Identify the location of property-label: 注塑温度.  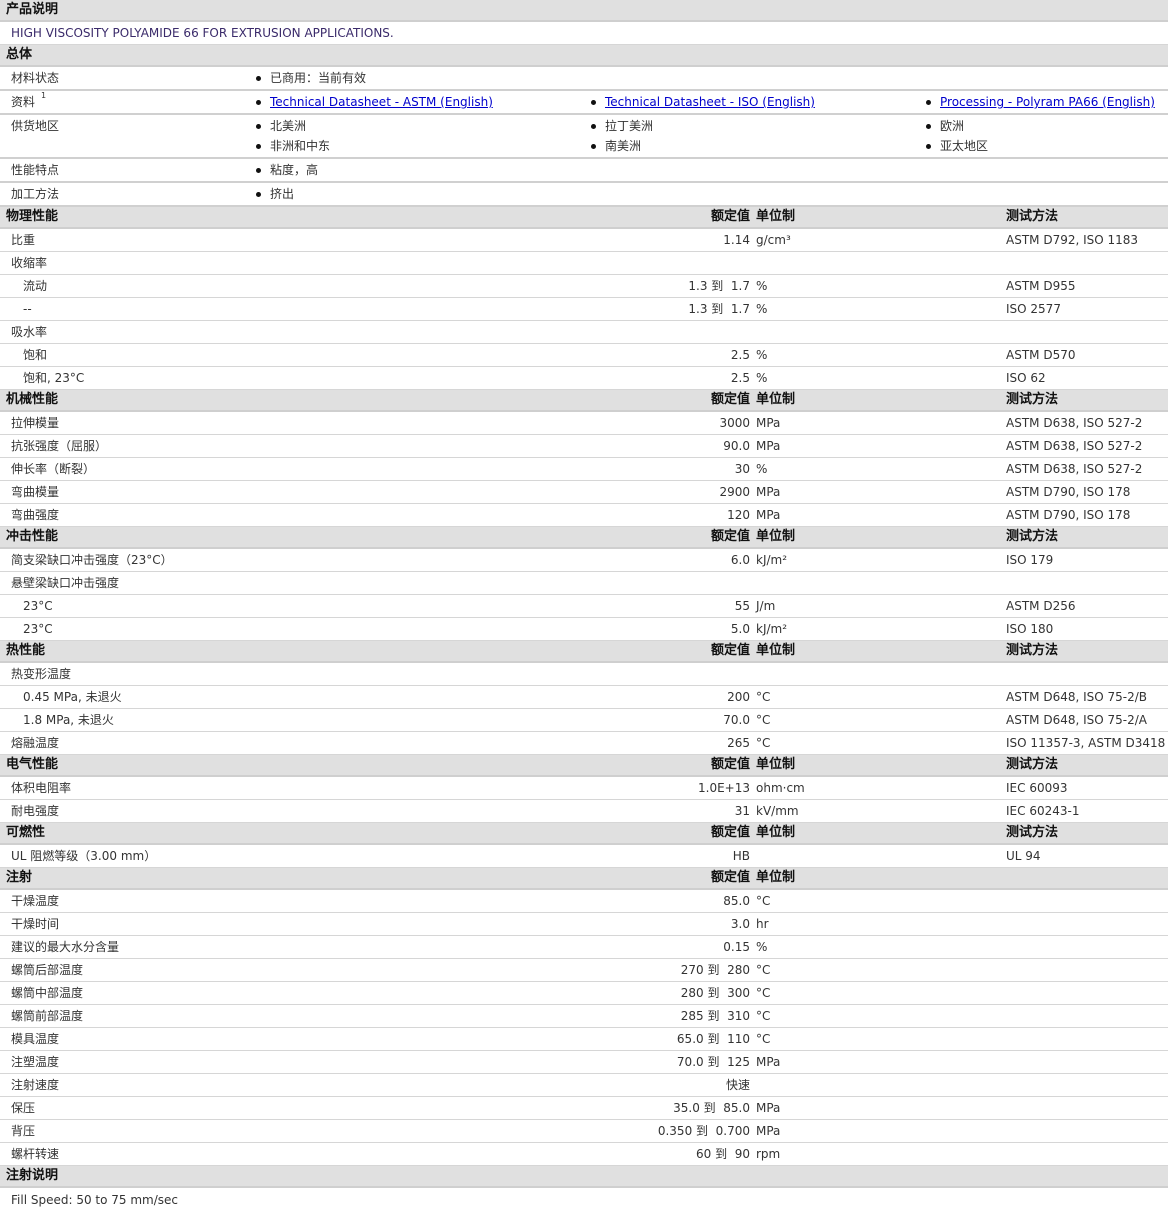
(35, 1062).